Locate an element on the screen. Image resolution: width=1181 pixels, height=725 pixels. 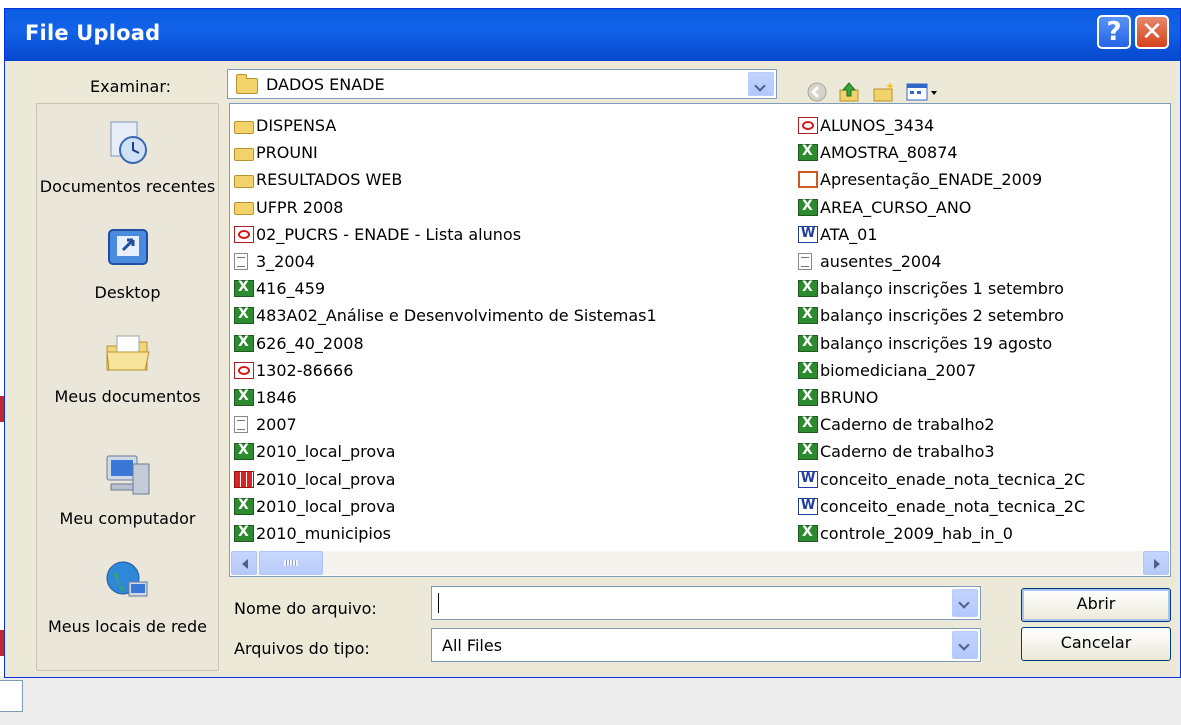
file-item: 1302-86666 is located at coordinates (512, 370).